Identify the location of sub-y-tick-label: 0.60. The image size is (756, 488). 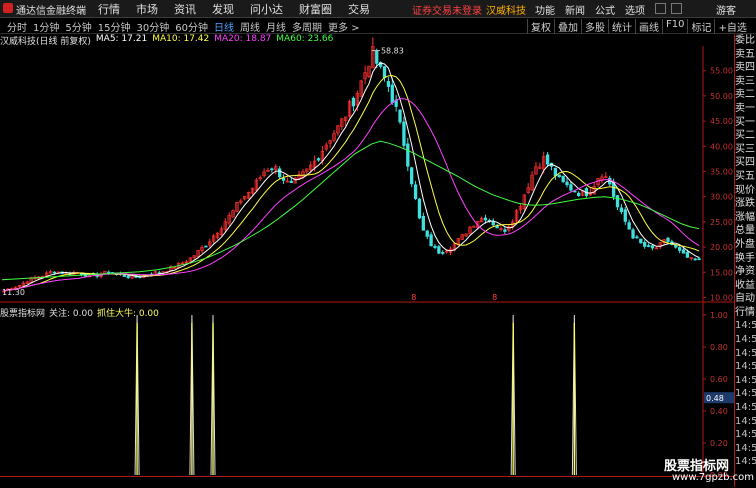
(719, 379).